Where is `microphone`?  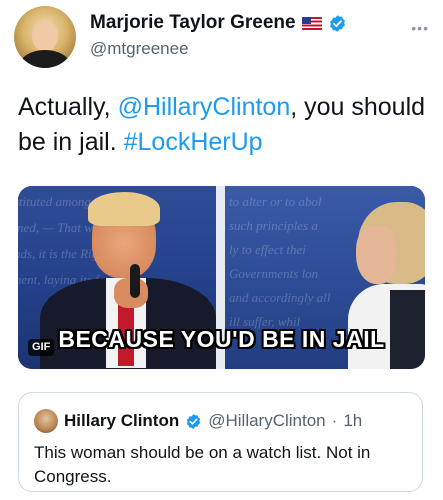 microphone is located at coordinates (135, 281).